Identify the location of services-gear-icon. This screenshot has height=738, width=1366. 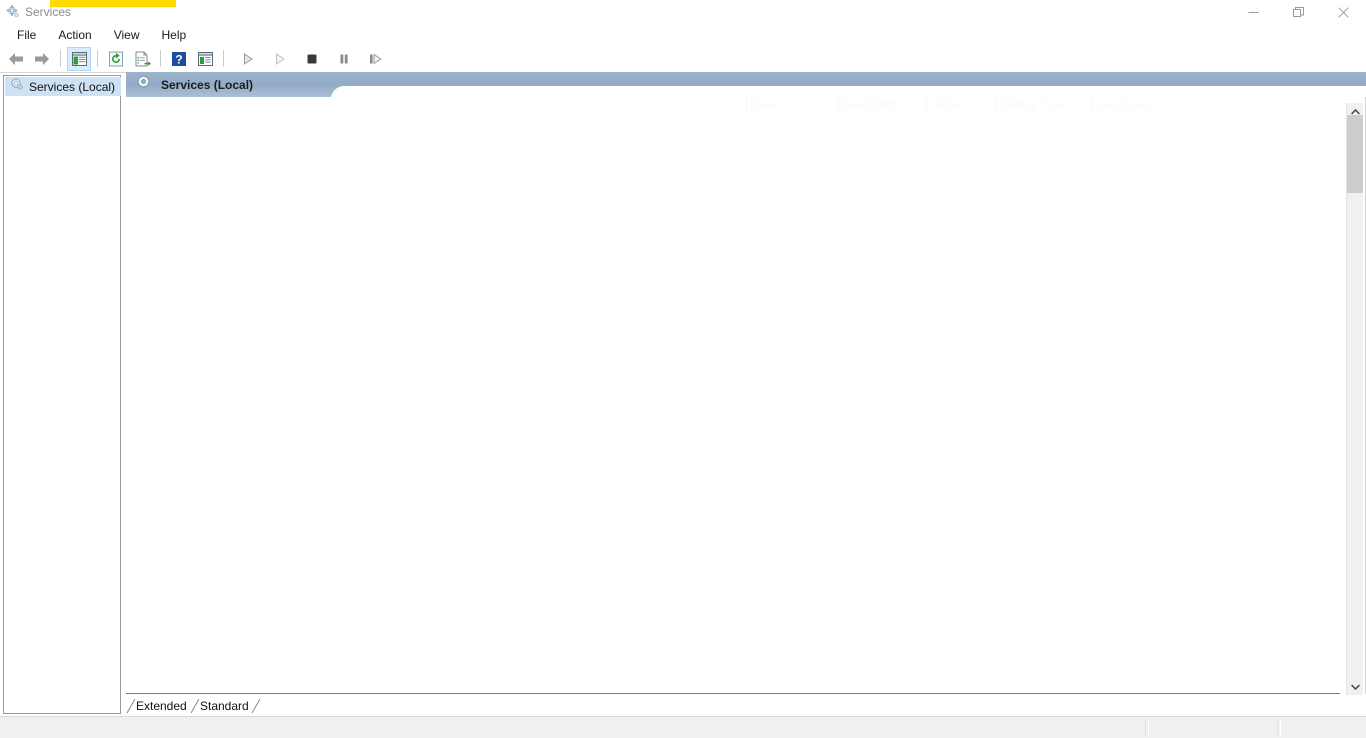
(13, 12).